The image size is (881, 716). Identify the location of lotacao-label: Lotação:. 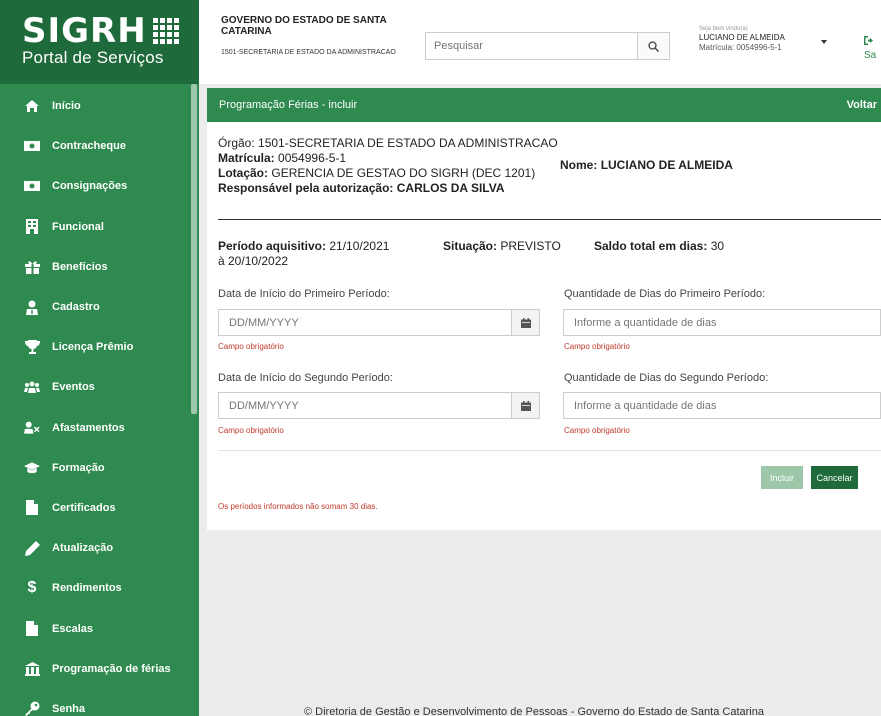
(243, 173).